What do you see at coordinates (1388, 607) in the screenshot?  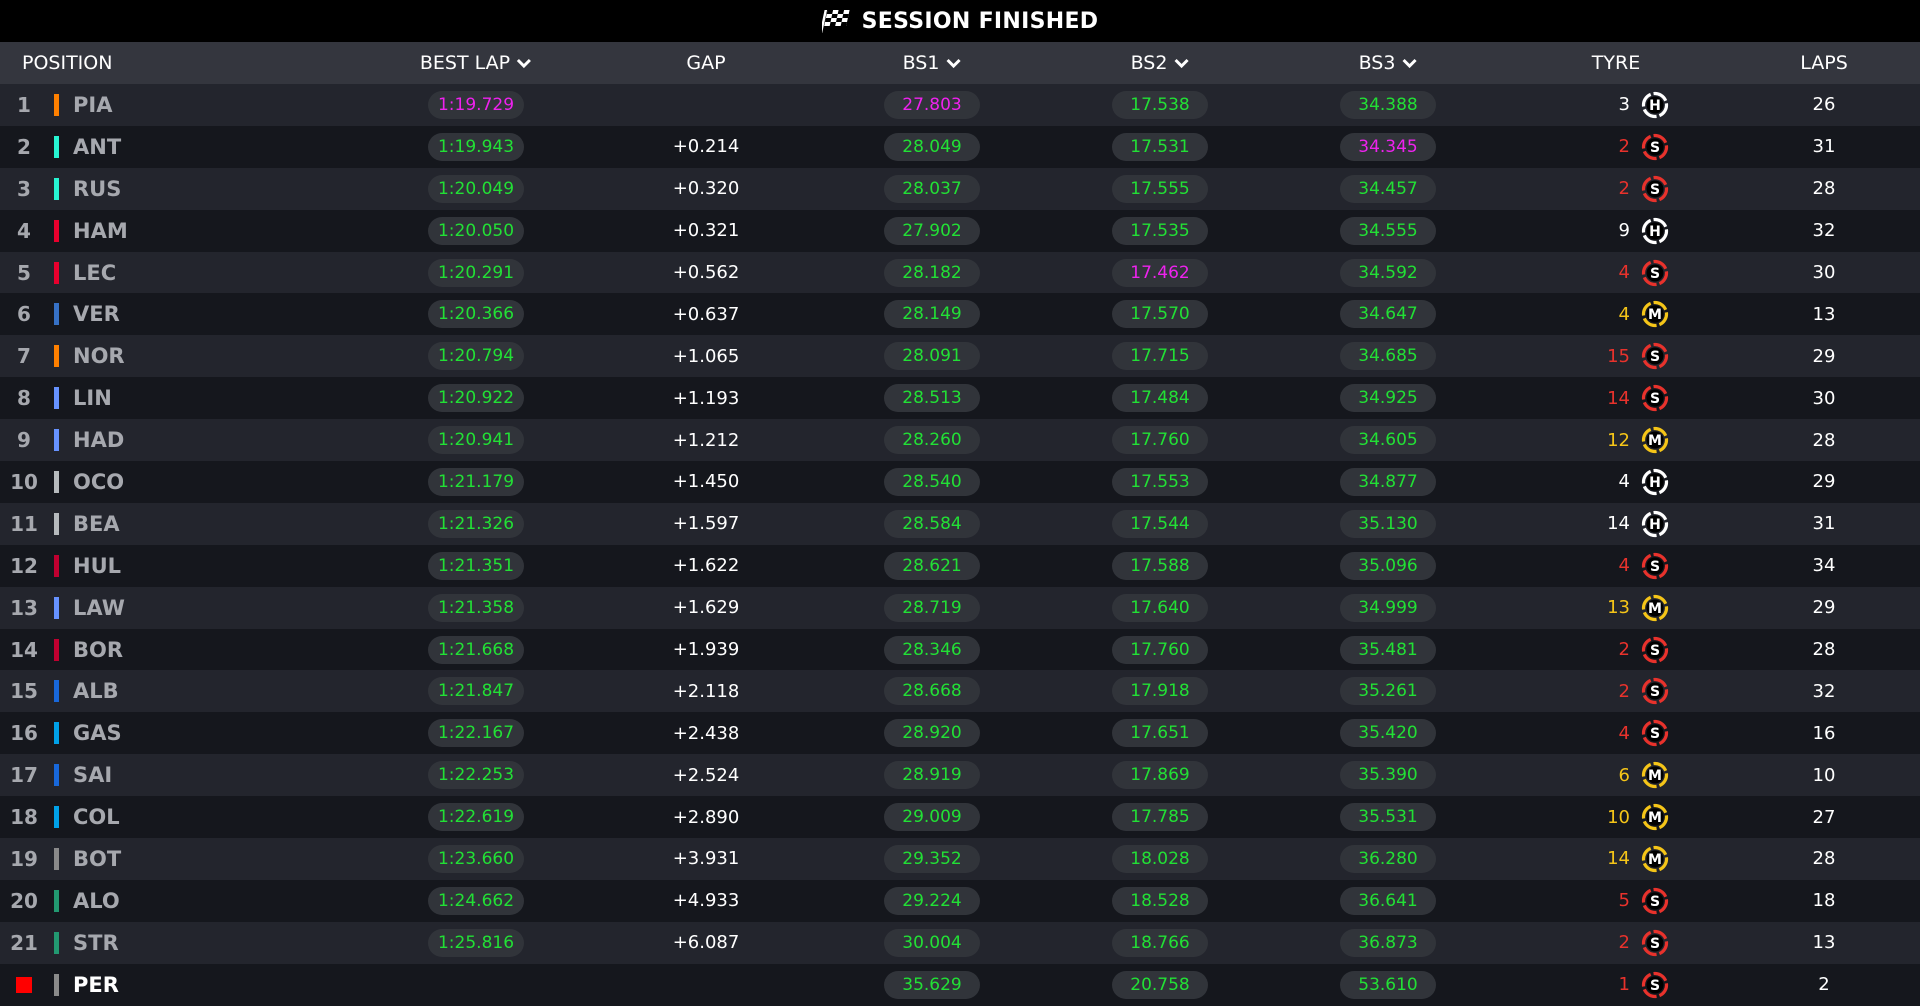 I see `bs3-time: 34.999` at bounding box center [1388, 607].